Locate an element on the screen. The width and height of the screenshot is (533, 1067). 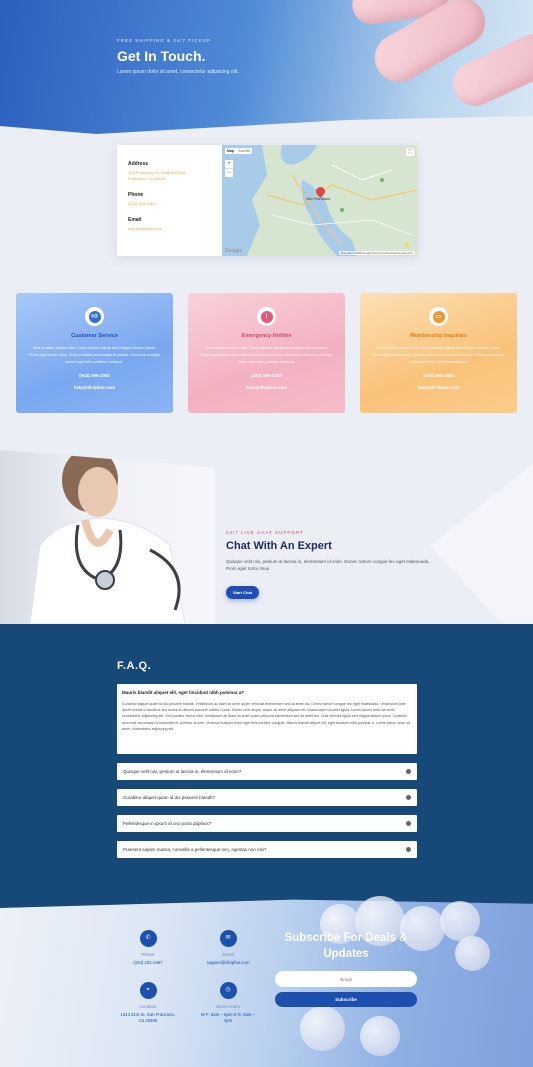
address-label: Address is located at coordinates (138, 164).